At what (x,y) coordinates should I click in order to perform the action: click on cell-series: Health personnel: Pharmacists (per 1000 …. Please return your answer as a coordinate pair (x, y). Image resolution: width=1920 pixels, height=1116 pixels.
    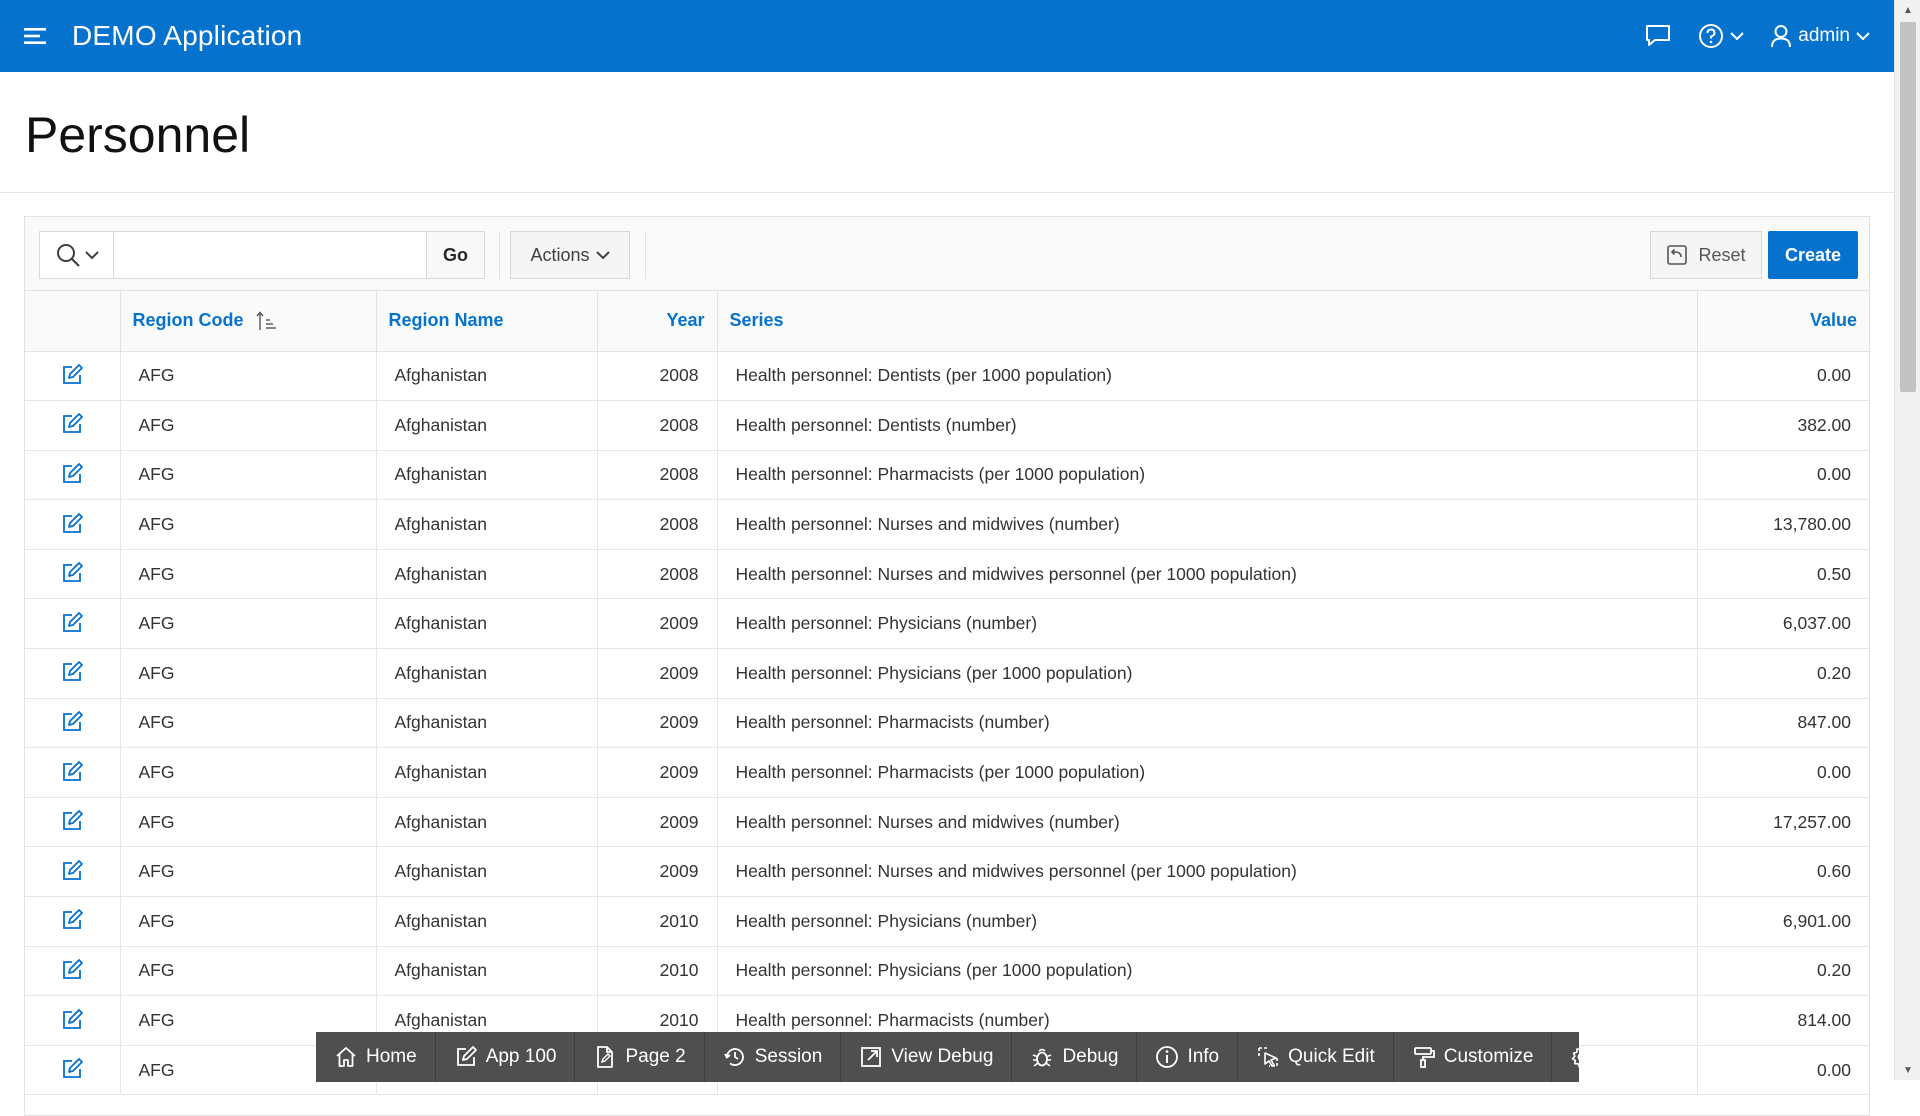
    Looking at the image, I should click on (1207, 475).